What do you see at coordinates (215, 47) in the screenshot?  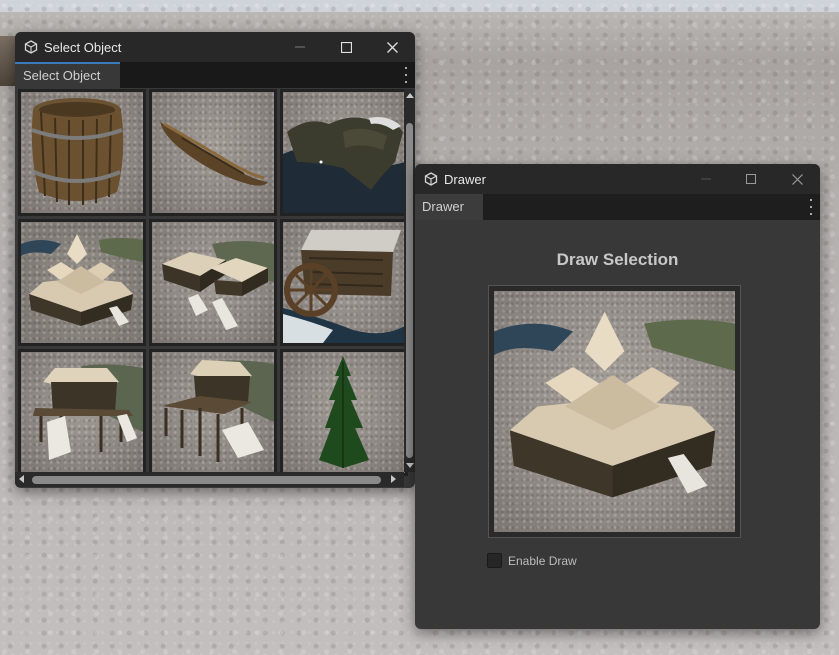 I see `select-object-titlebar: Select Object` at bounding box center [215, 47].